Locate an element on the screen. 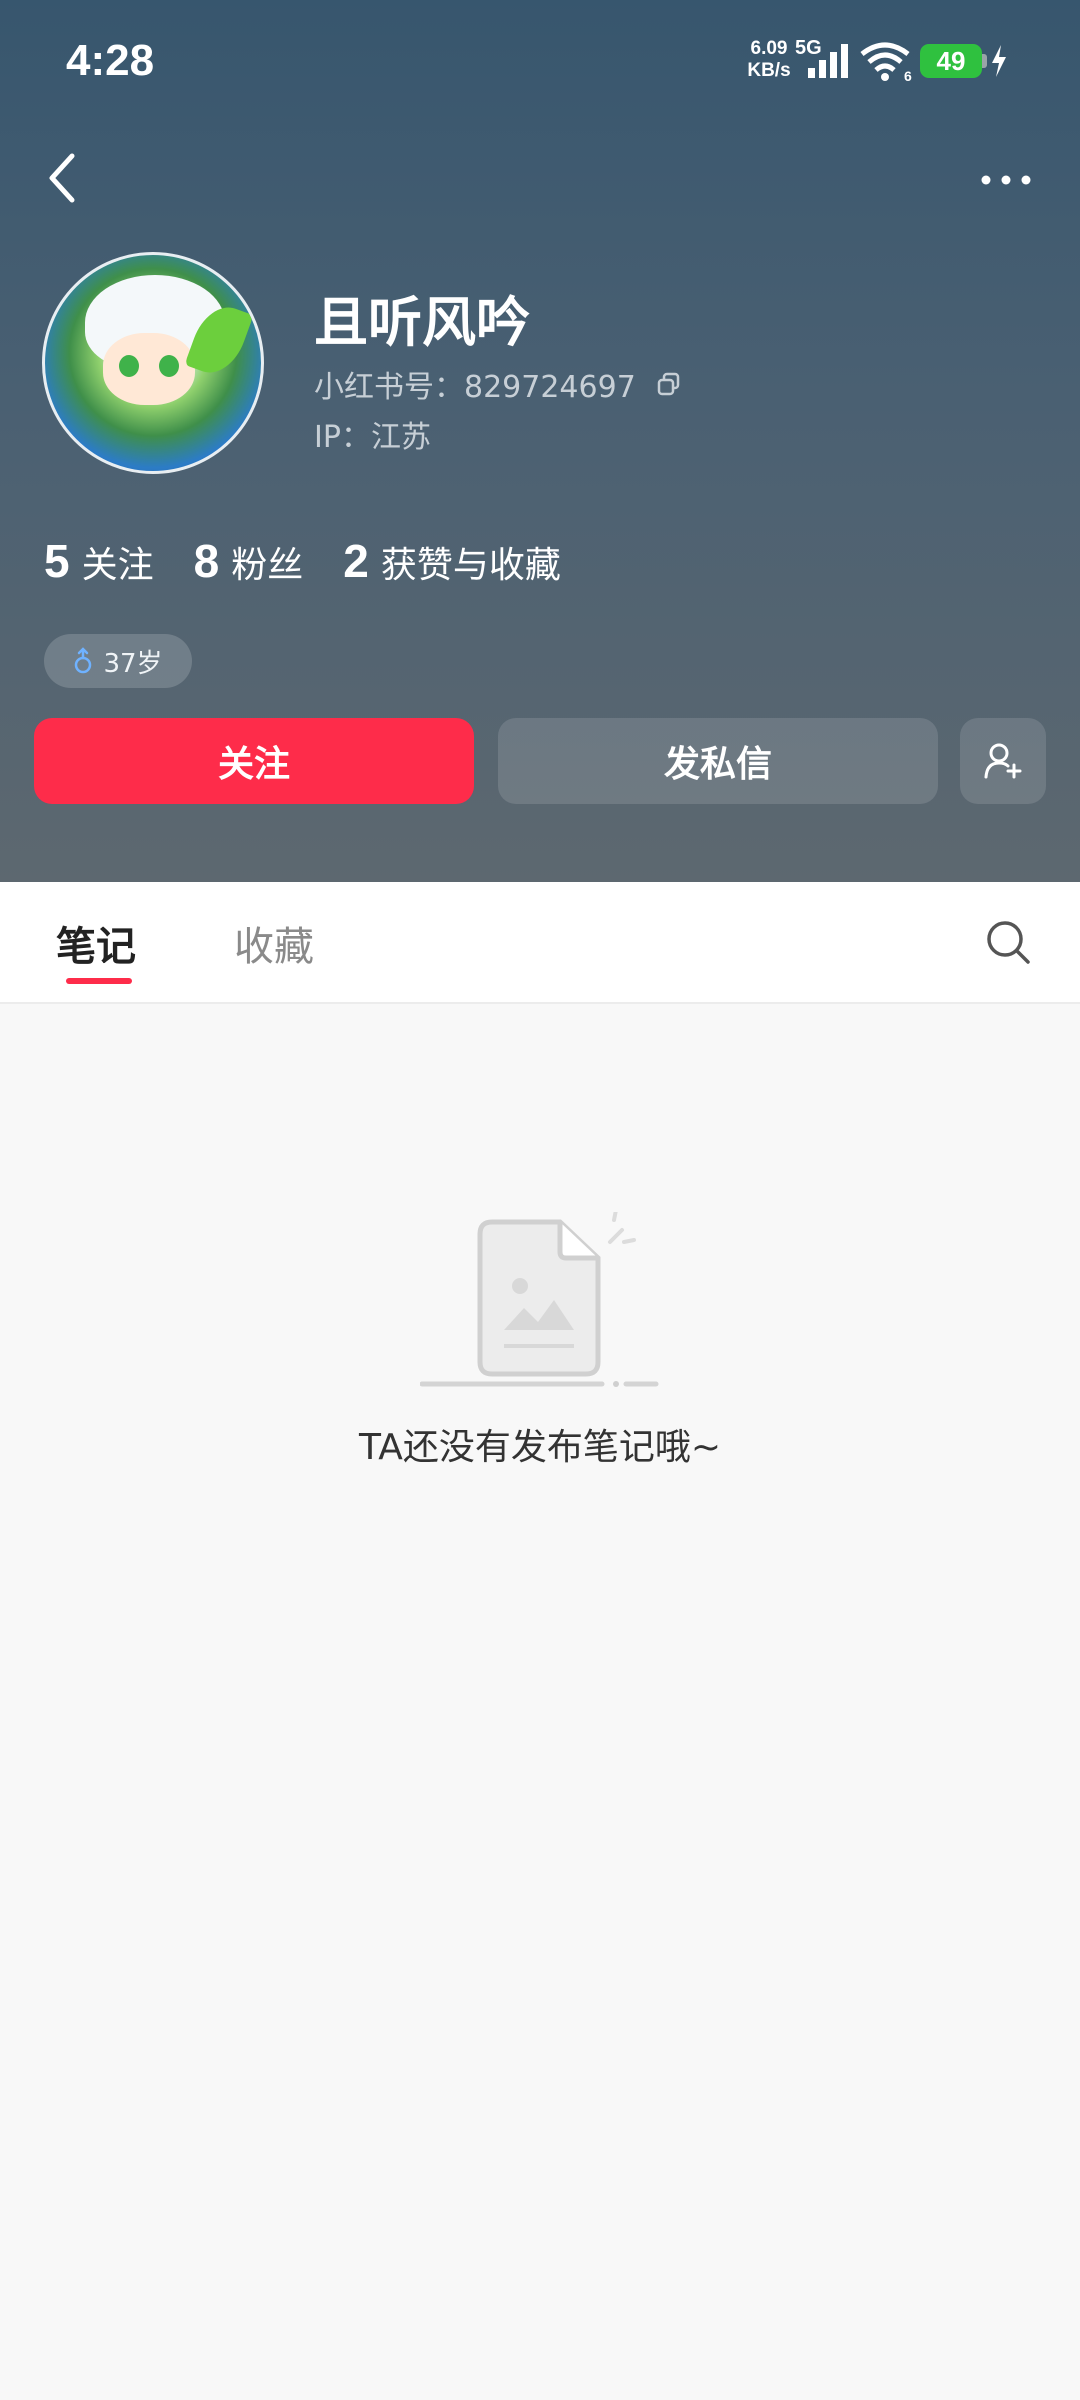 The width and height of the screenshot is (1080, 2400). add-friend-button is located at coordinates (1003, 761).